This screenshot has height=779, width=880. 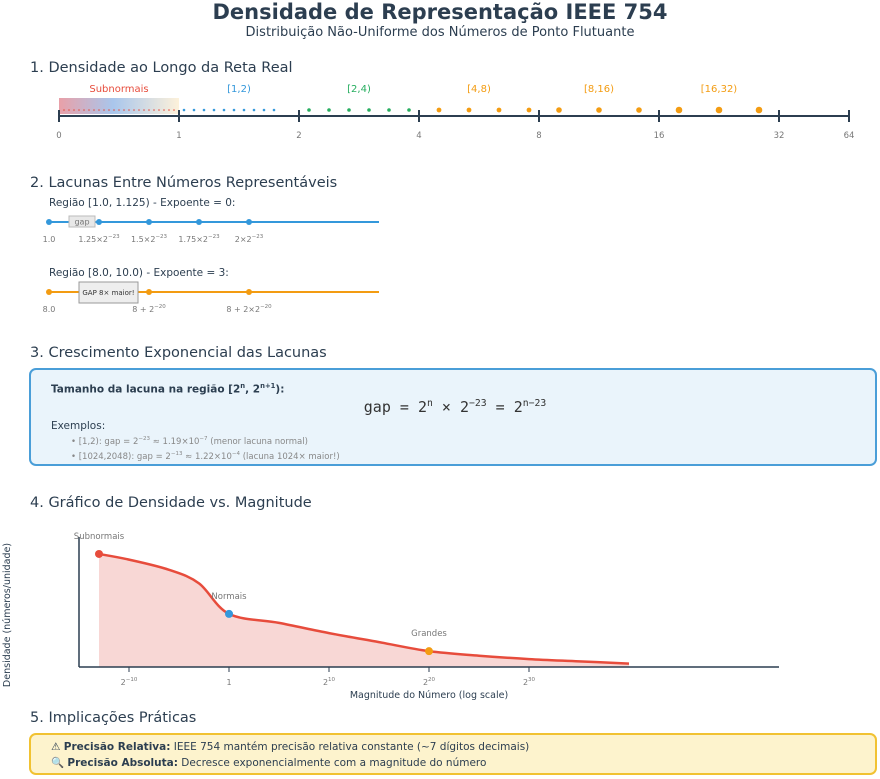 What do you see at coordinates (659, 136) in the screenshot?
I see `tick-label-16: 16` at bounding box center [659, 136].